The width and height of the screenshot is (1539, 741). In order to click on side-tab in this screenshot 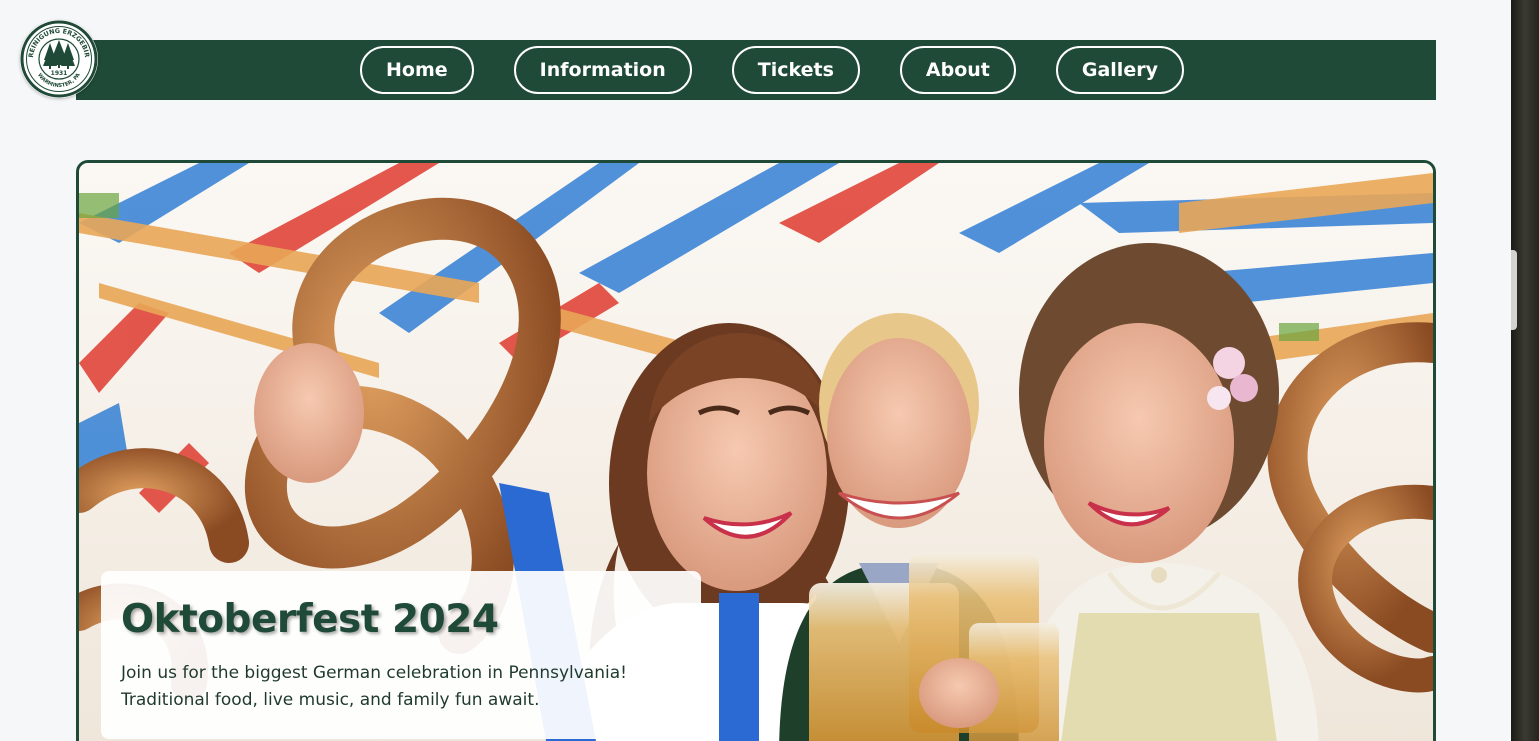, I will do `click(1514, 290)`.